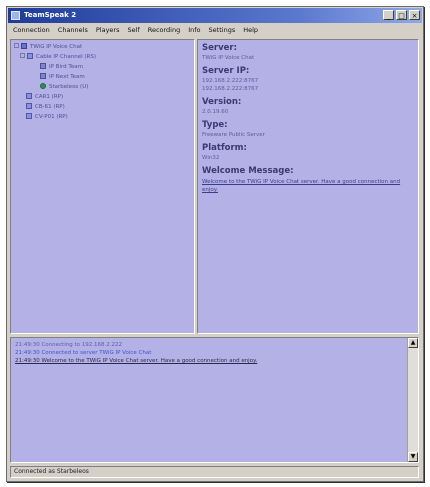 This screenshot has height=487, width=430. Describe the element at coordinates (49, 97) in the screenshot. I see `tree-channel-label: CAR1 (RP)` at that location.